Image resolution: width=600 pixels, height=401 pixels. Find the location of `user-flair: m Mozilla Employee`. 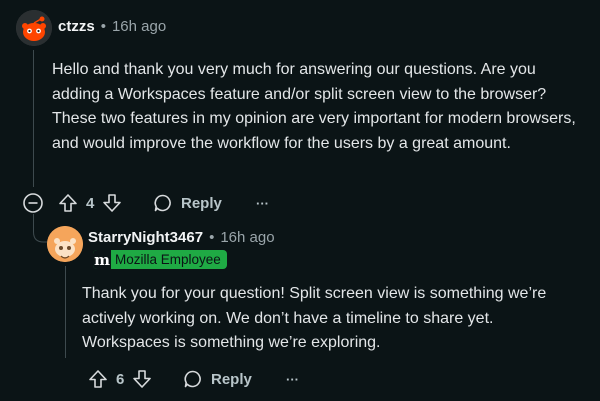

user-flair: m Mozilla Employee is located at coordinates (160, 259).